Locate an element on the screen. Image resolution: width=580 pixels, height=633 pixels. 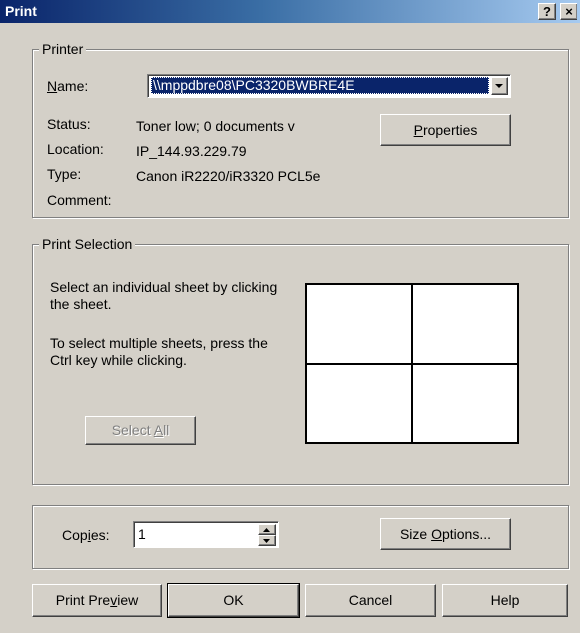
location-label: Location: is located at coordinates (75, 149).